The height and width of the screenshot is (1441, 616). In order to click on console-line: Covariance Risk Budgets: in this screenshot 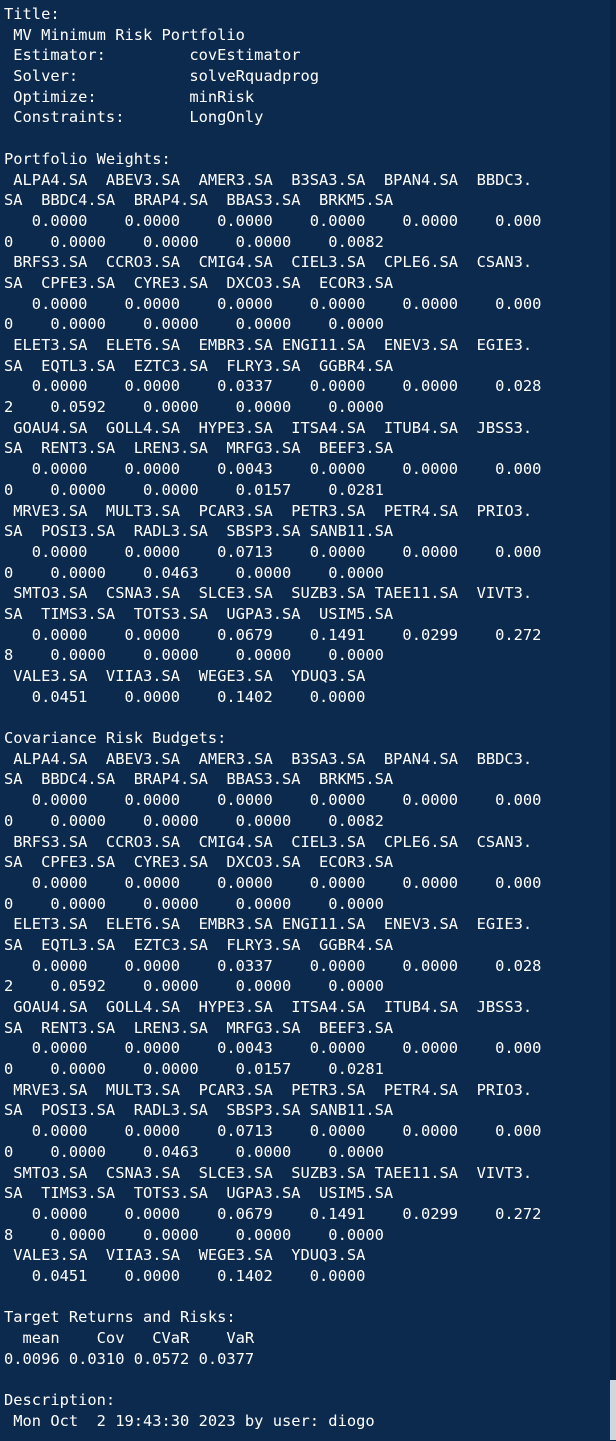, I will do `click(115, 738)`.